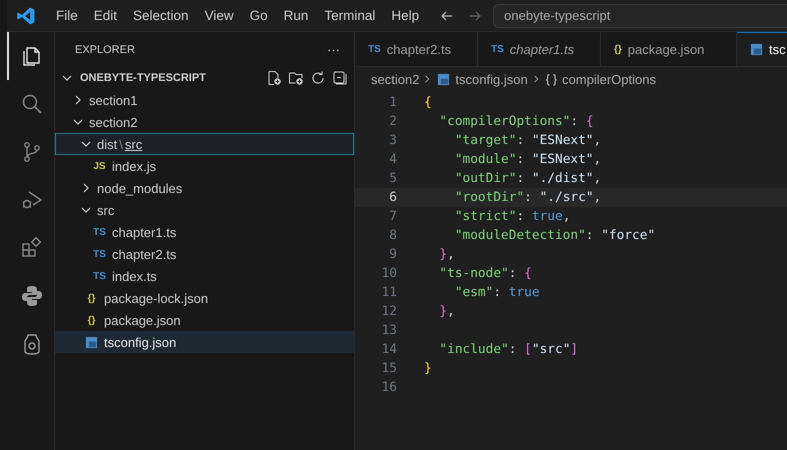 This screenshot has width=787, height=450. I want to click on line-number: 1, so click(393, 102).